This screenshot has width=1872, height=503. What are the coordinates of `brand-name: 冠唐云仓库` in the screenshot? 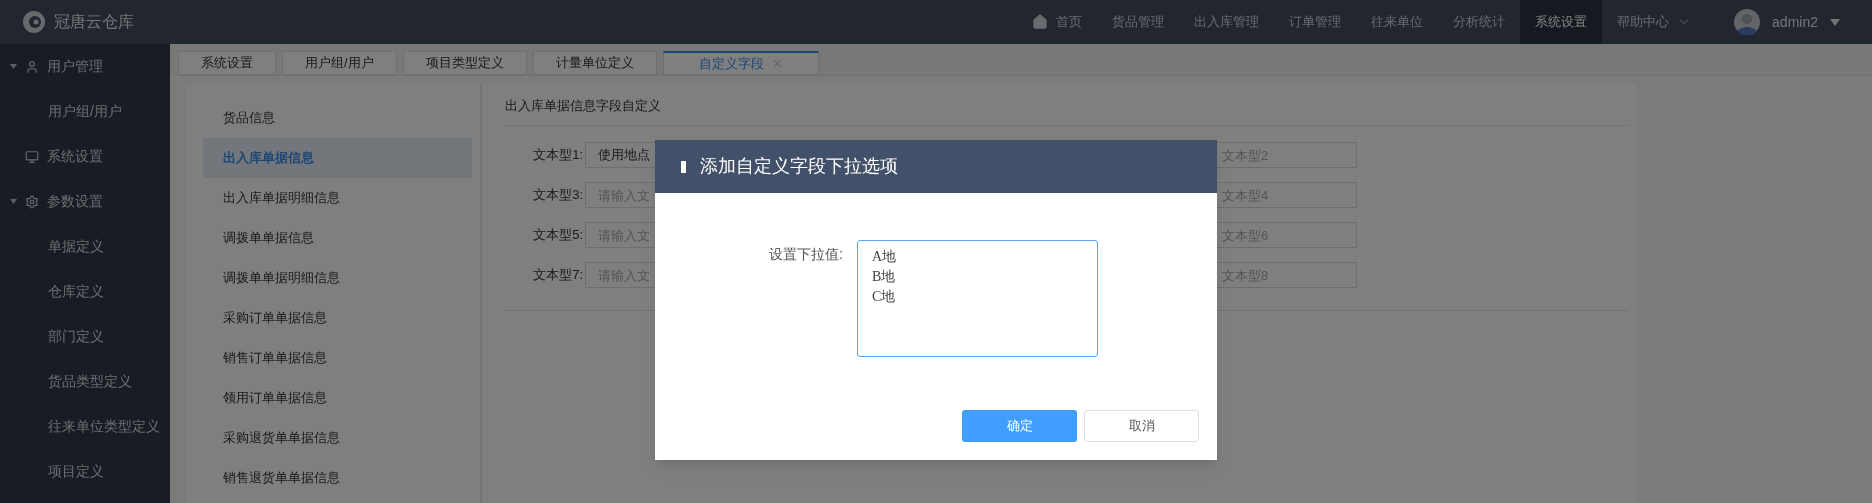 It's located at (94, 22).